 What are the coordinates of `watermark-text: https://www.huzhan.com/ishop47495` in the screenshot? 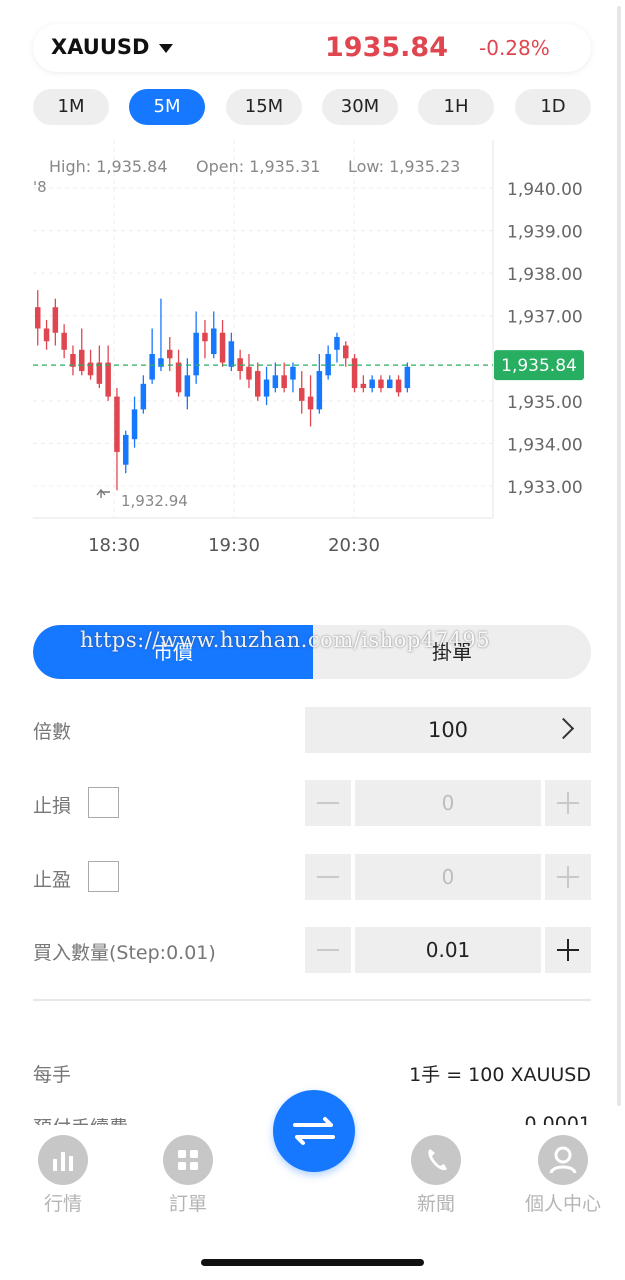 It's located at (285, 640).